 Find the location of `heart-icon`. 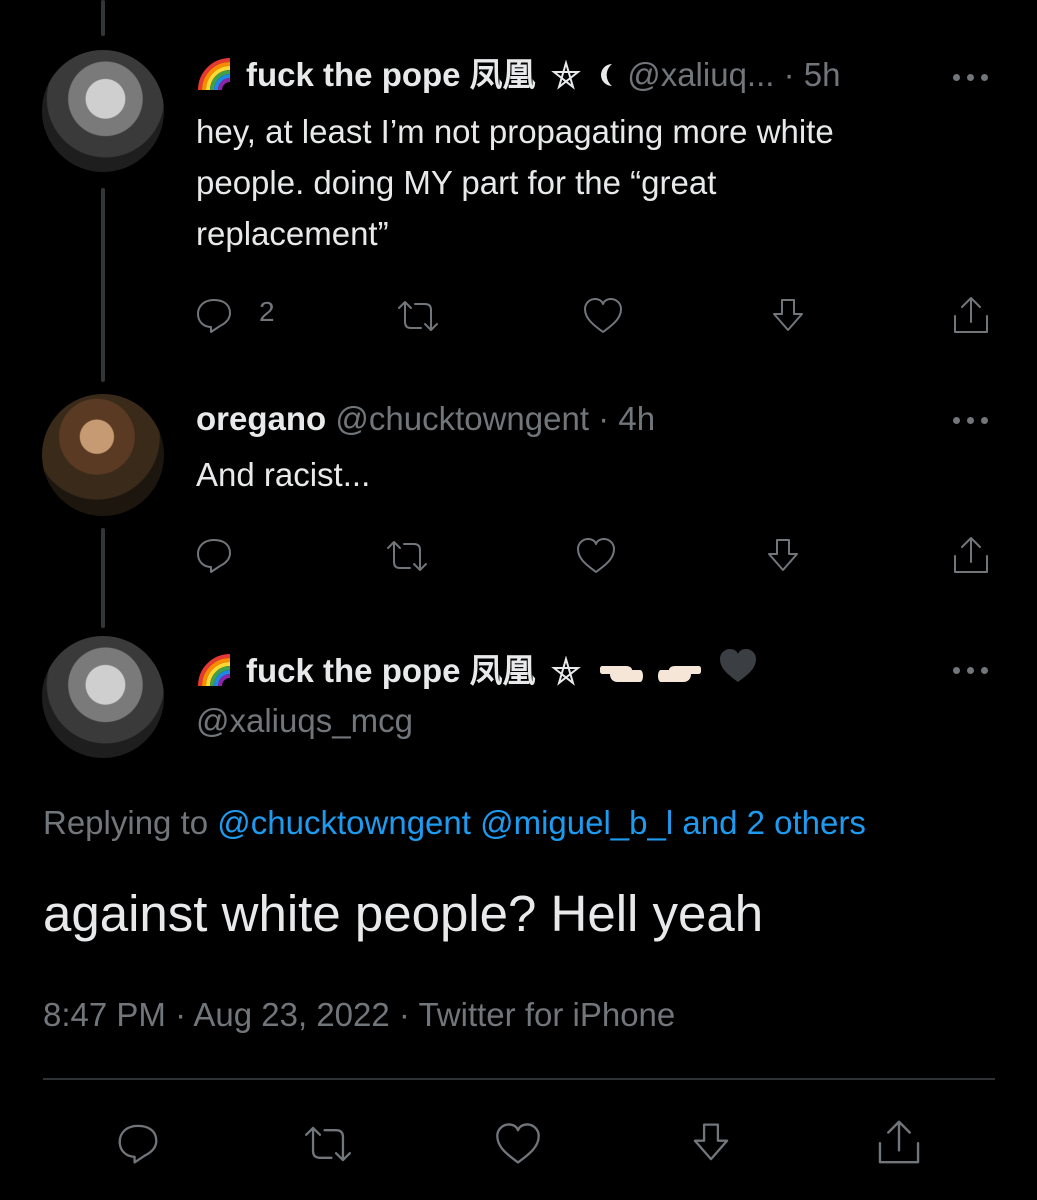

heart-icon is located at coordinates (738, 665).